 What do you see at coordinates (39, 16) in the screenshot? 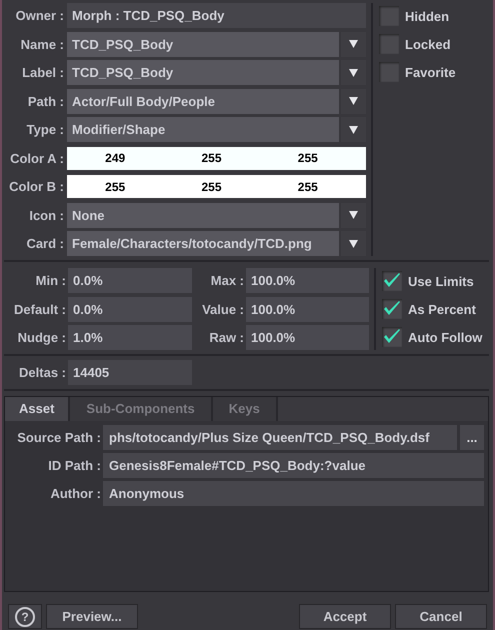
I see `field-label: Owner :` at bounding box center [39, 16].